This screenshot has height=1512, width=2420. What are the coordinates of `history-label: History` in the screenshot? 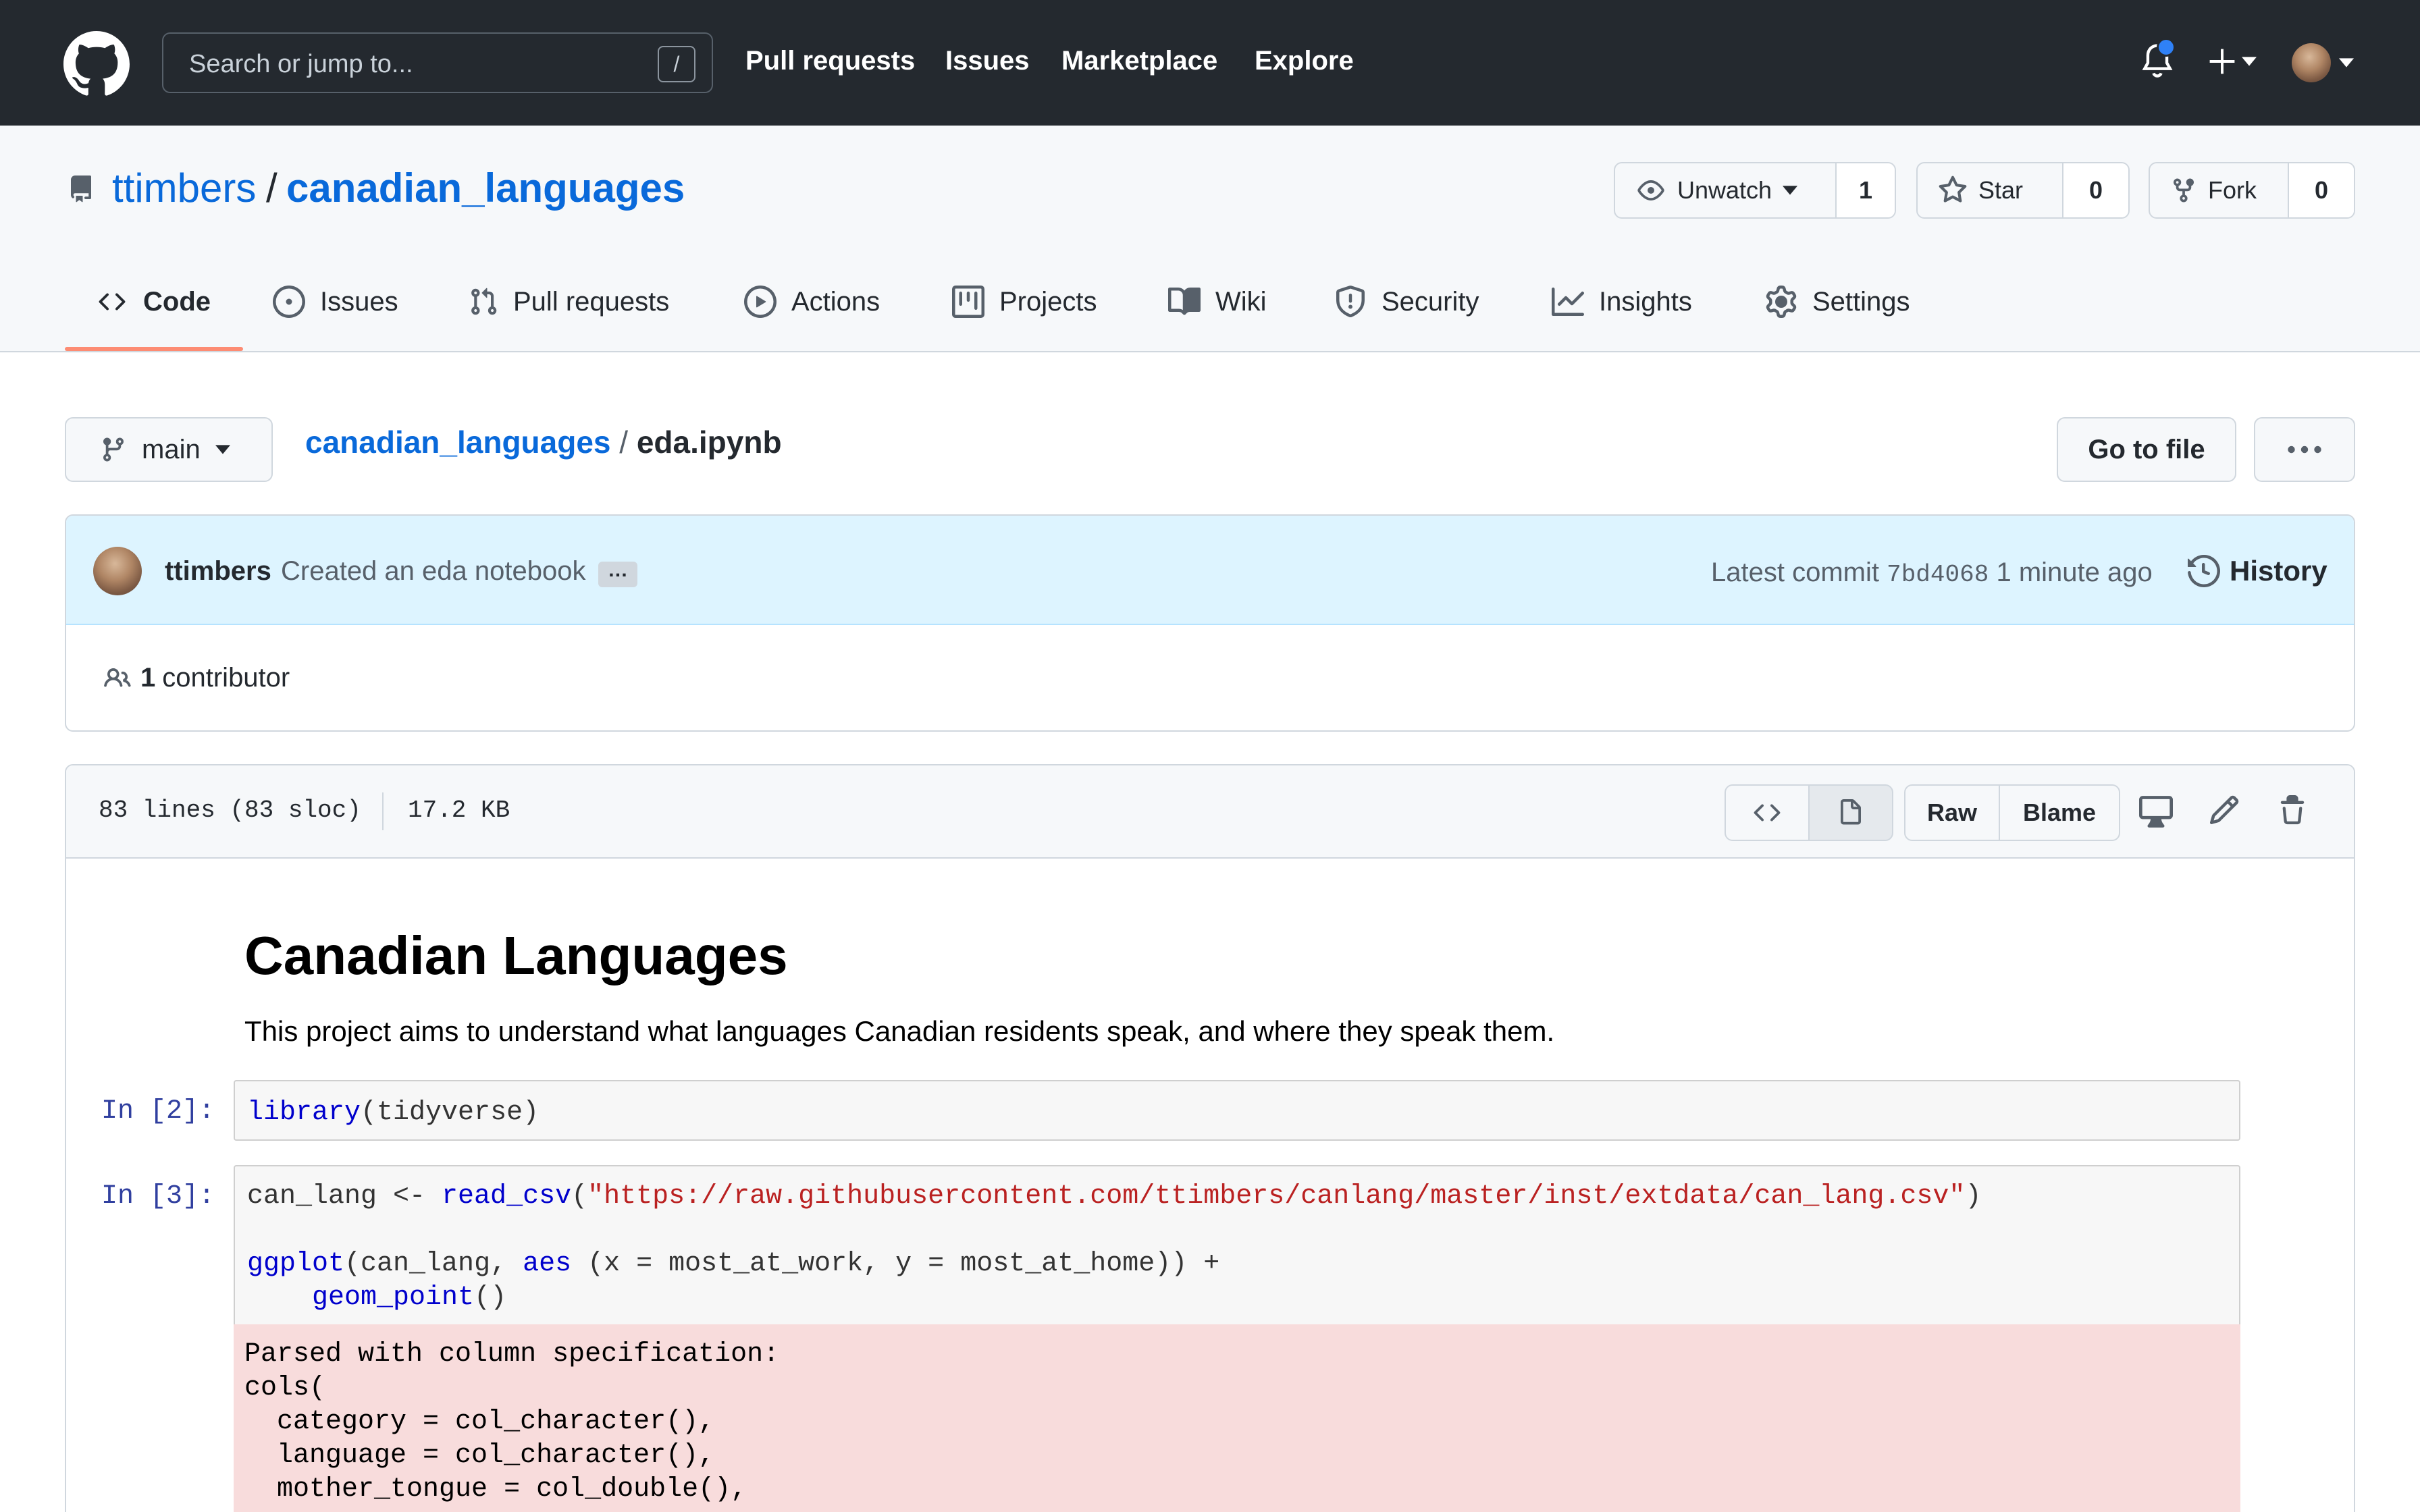 It's located at (2278, 571).